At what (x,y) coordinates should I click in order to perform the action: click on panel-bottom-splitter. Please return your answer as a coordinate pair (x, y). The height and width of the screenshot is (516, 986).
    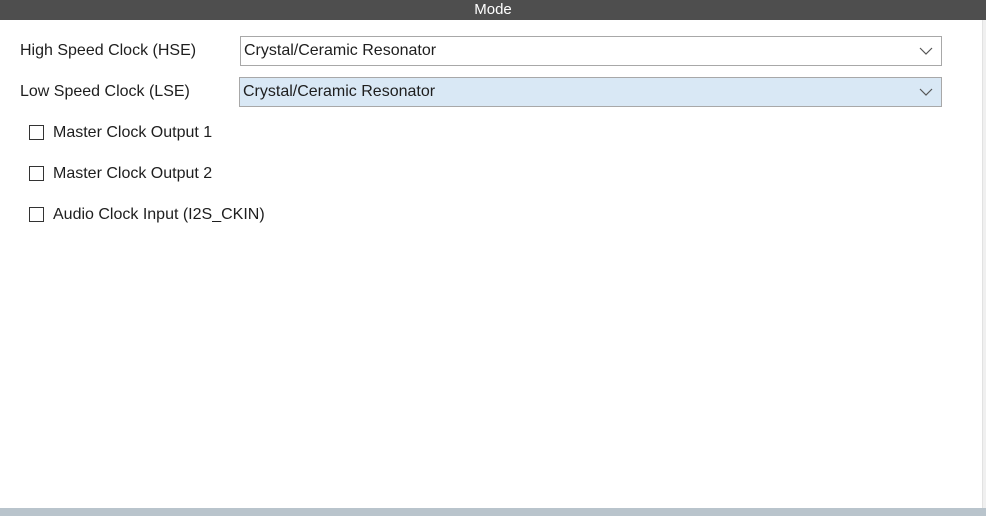
    Looking at the image, I should click on (493, 512).